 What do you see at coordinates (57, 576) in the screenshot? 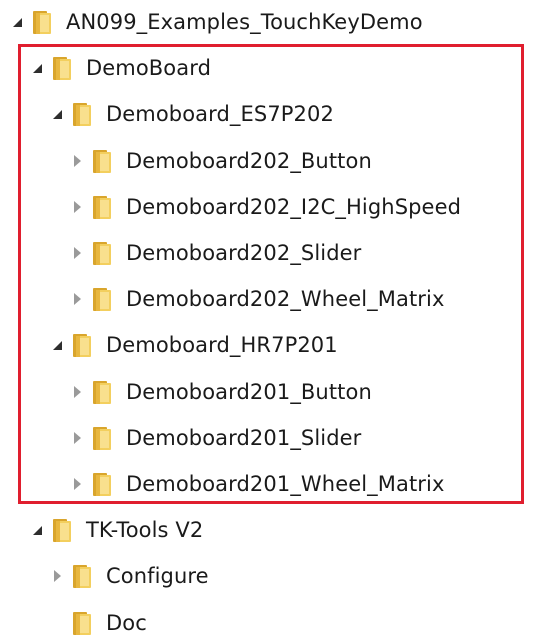
I see `collapse-arrow-icon` at bounding box center [57, 576].